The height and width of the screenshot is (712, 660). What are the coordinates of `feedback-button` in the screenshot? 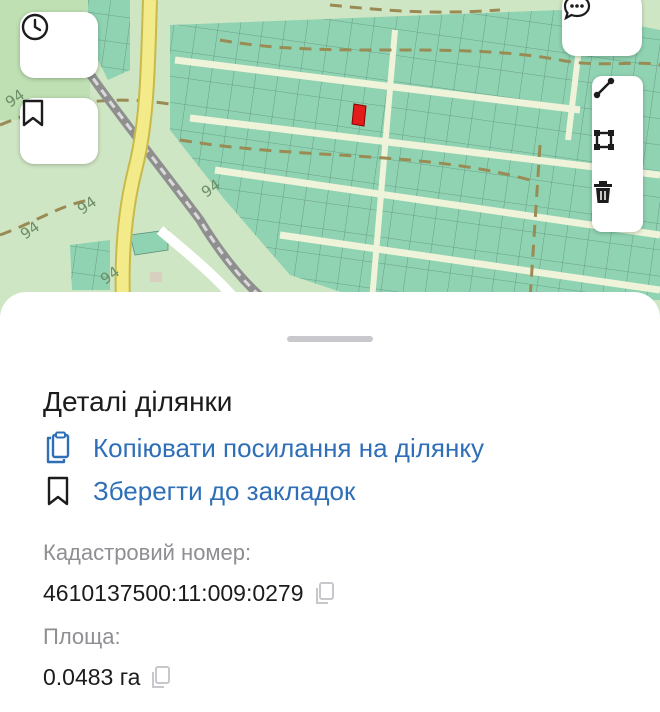 It's located at (602, 28).